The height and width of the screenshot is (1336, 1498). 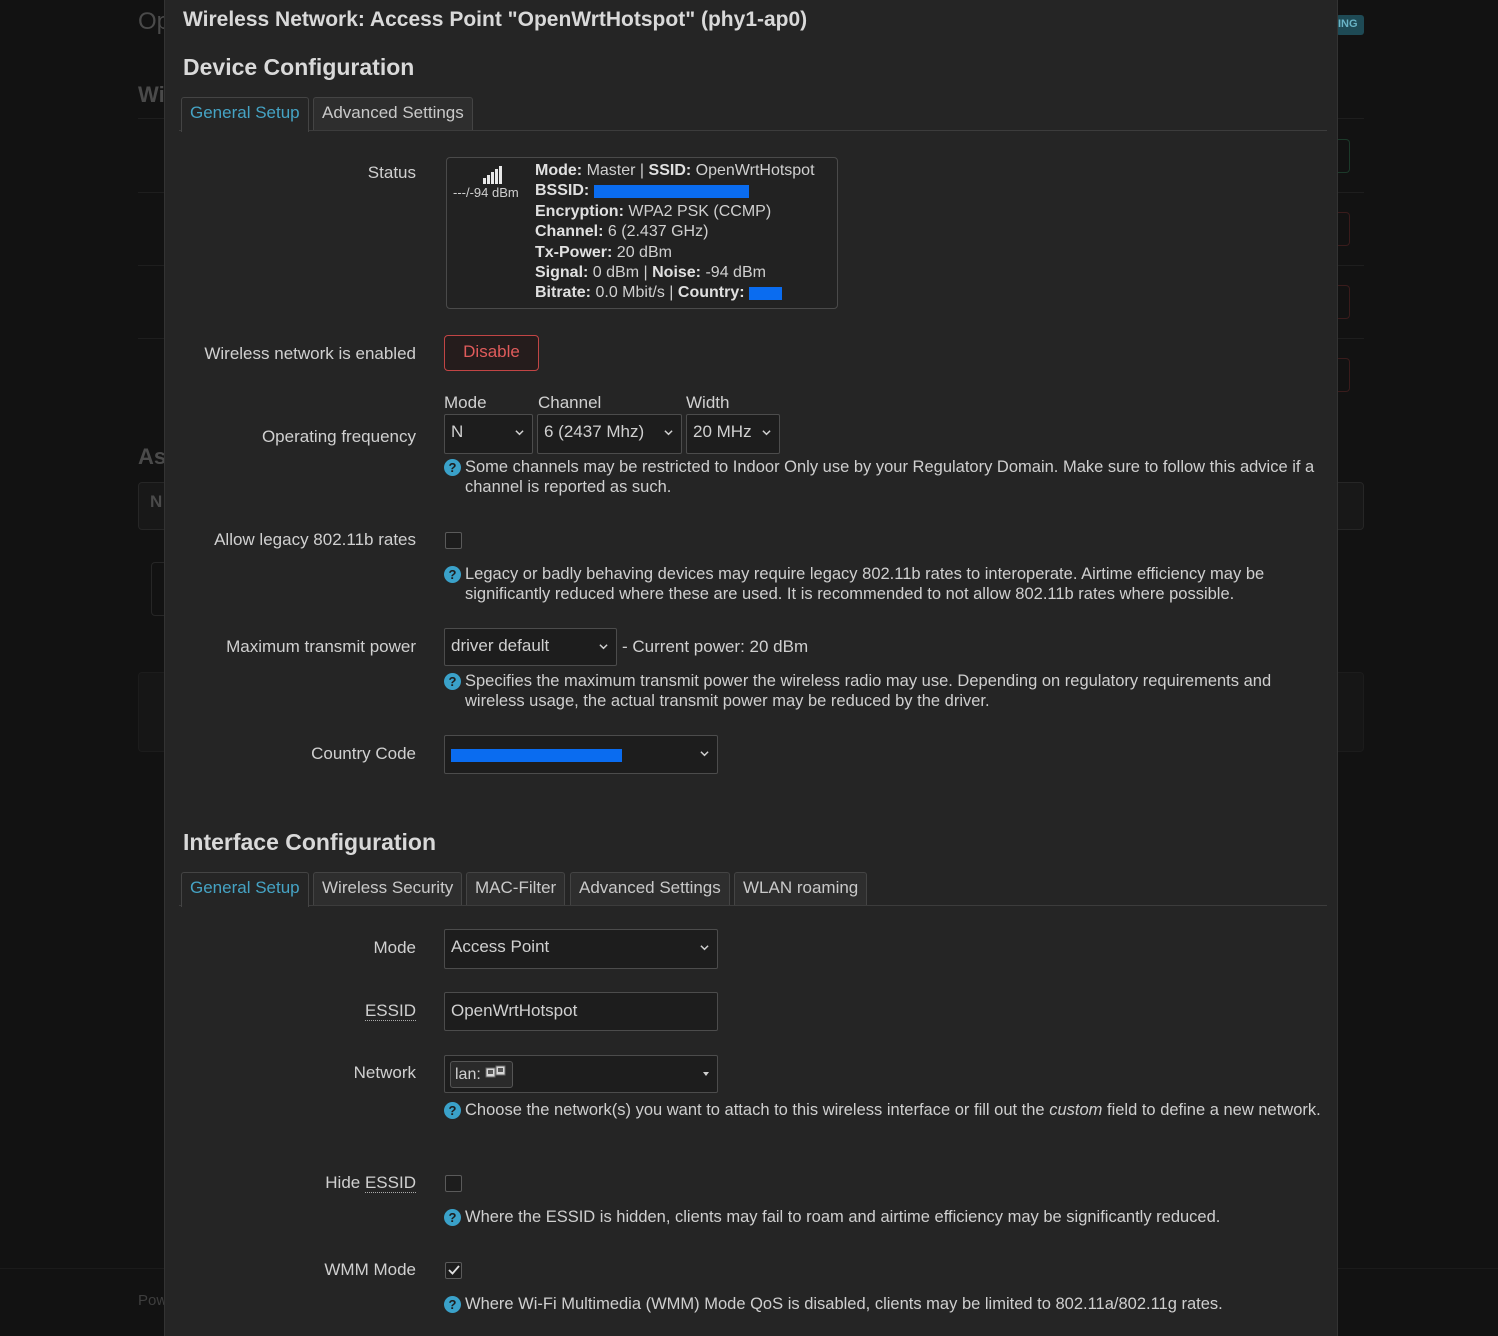 What do you see at coordinates (370, 1183) in the screenshot?
I see `hide-essid-label: Hide ESSID` at bounding box center [370, 1183].